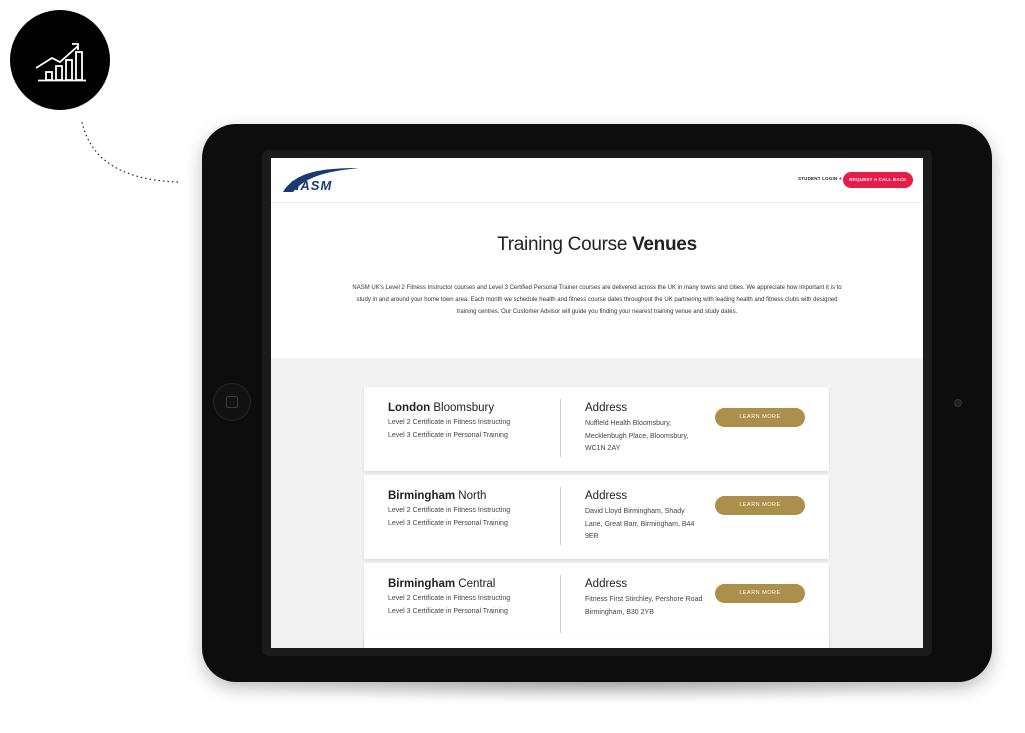  I want to click on venue-area: North, so click(471, 496).